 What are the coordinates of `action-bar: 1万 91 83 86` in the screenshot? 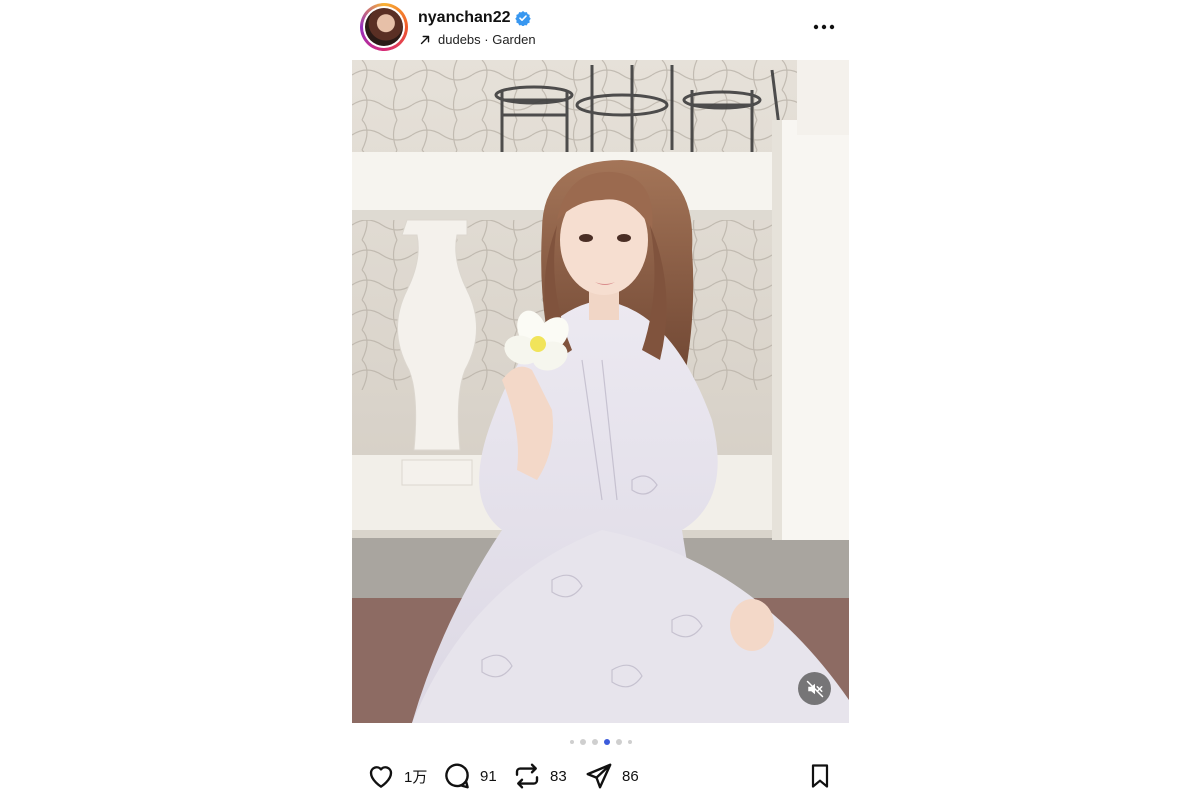 It's located at (602, 776).